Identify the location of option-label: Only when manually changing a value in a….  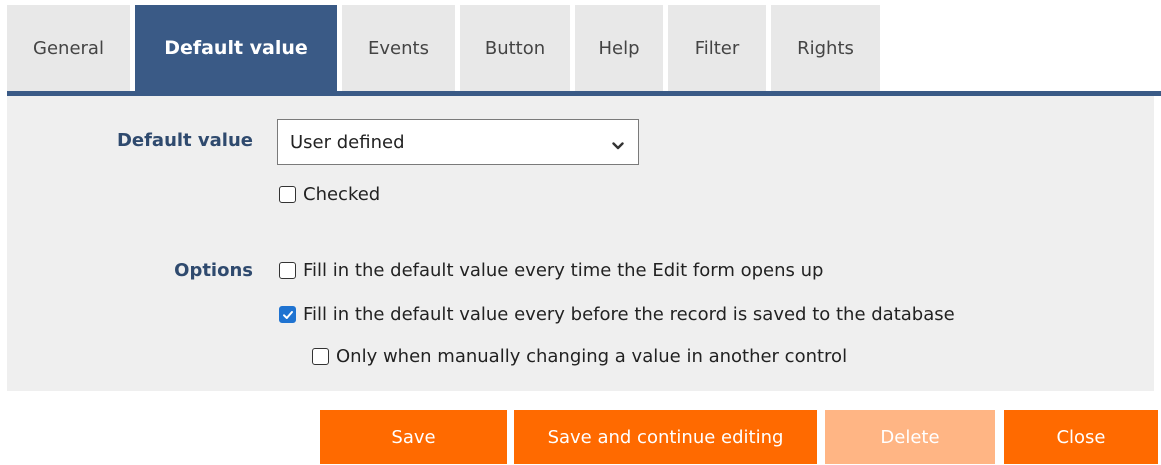
(592, 356).